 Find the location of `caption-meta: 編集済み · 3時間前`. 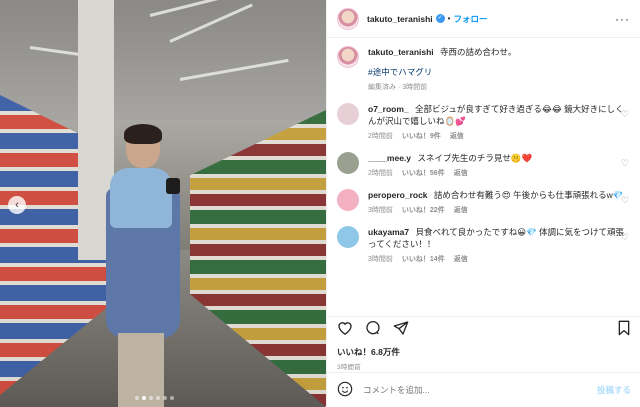

caption-meta: 編集済み · 3時間前 is located at coordinates (499, 88).